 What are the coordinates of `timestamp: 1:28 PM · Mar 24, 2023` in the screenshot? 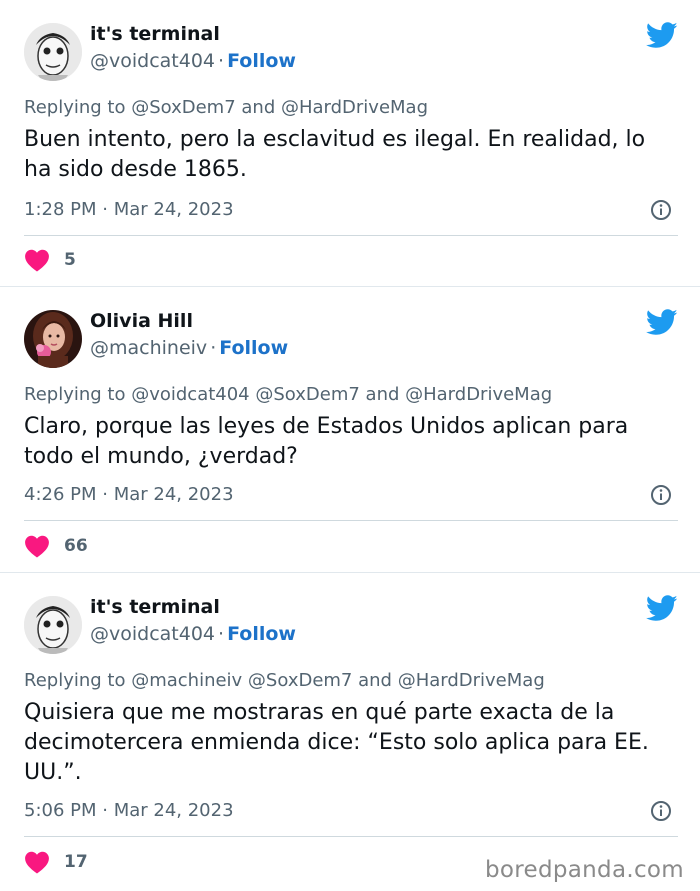 It's located at (129, 210).